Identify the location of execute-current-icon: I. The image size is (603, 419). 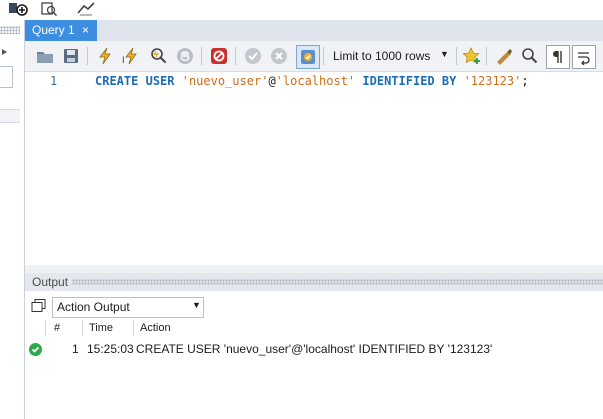
(131, 56).